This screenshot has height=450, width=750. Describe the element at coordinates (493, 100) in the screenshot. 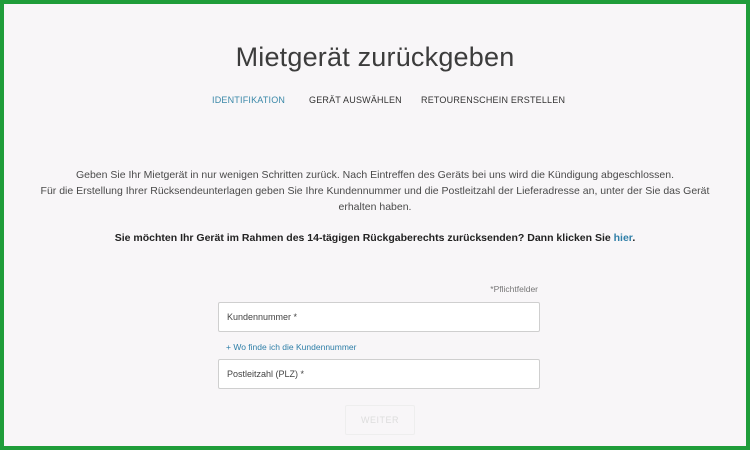

I see `step-retourenschein-erstellen: RETOURENSCHEIN ERSTELLEN` at that location.